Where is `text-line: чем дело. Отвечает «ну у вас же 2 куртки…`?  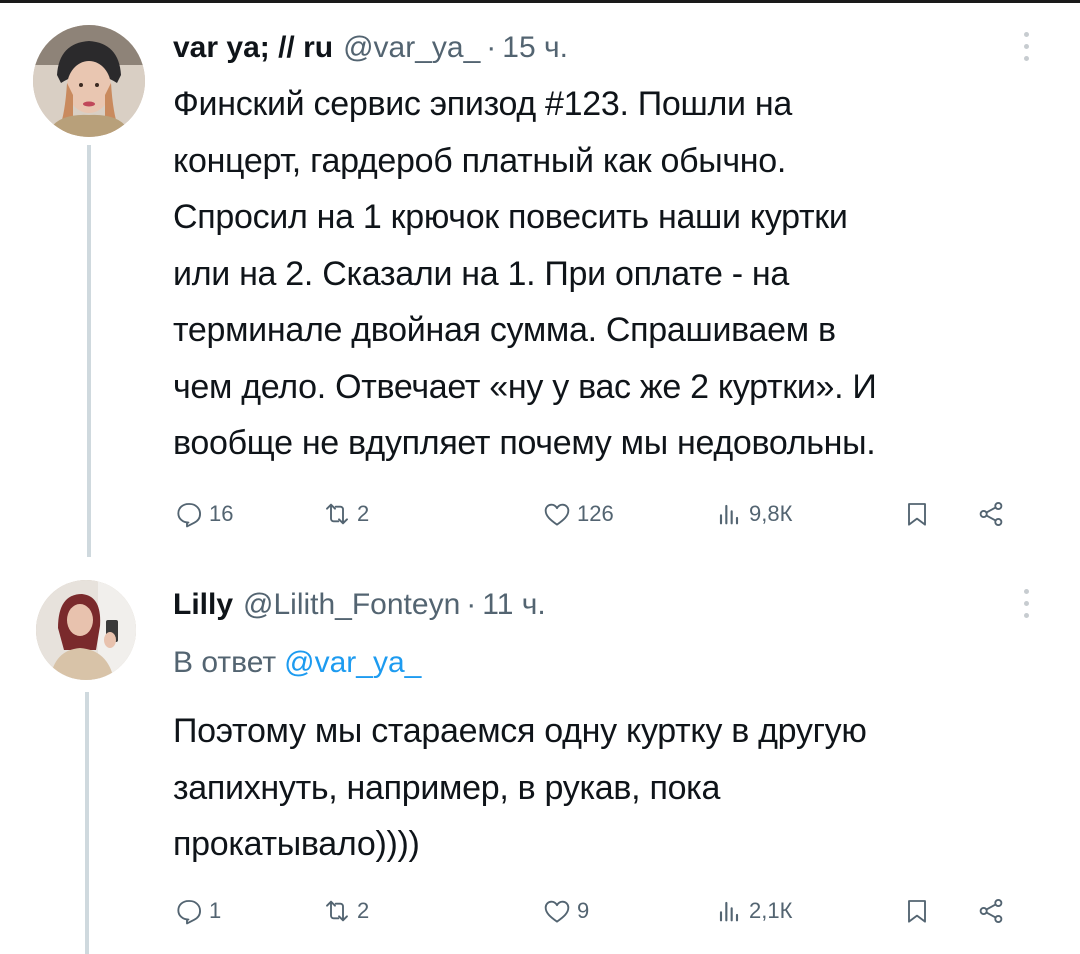 text-line: чем дело. Отвечает «ну у вас же 2 куртки… is located at coordinates (525, 386).